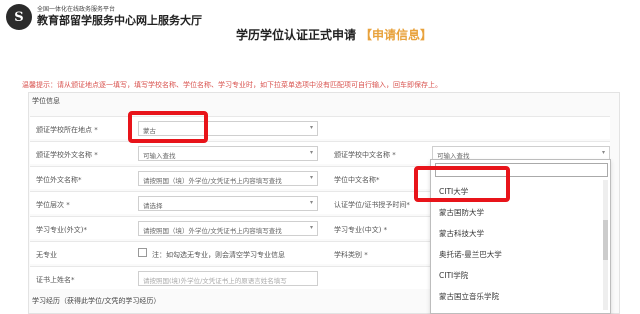 The image size is (640, 314). Describe the element at coordinates (357, 180) in the screenshot. I see `degree-cn-label: 学位中文名称*` at that location.